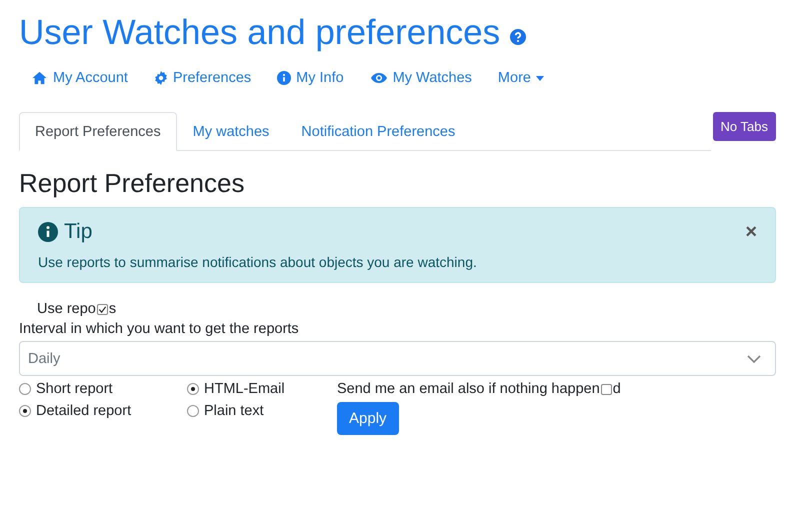  Describe the element at coordinates (74, 389) in the screenshot. I see `radio-label: Short report` at that location.